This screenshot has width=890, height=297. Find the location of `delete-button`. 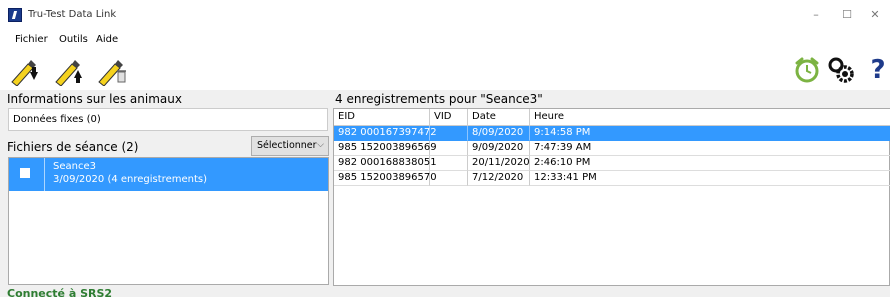

delete-button is located at coordinates (112, 71).